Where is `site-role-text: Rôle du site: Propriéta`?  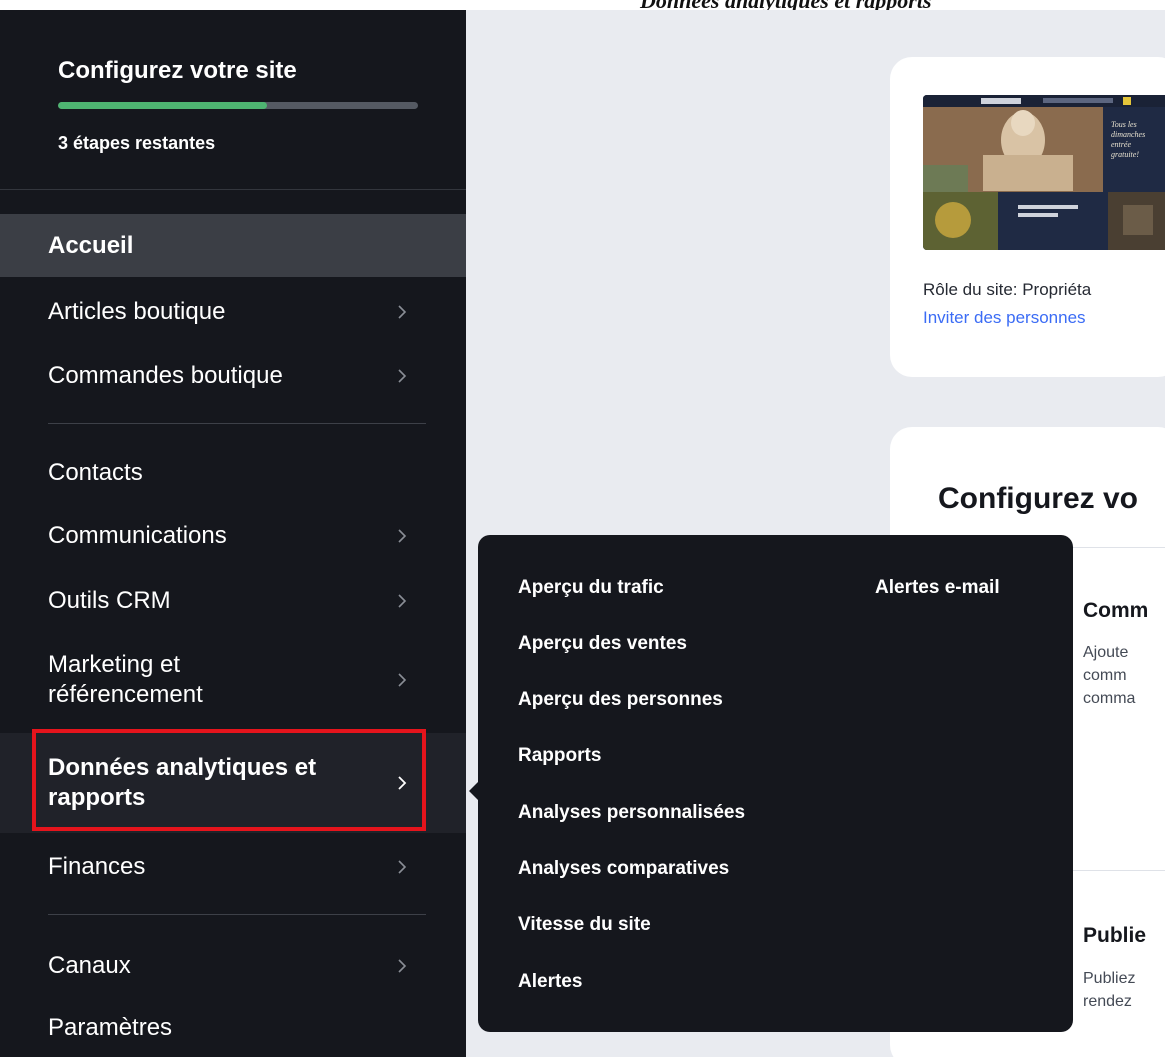
site-role-text: Rôle du site: Propriéta is located at coordinates (1007, 289).